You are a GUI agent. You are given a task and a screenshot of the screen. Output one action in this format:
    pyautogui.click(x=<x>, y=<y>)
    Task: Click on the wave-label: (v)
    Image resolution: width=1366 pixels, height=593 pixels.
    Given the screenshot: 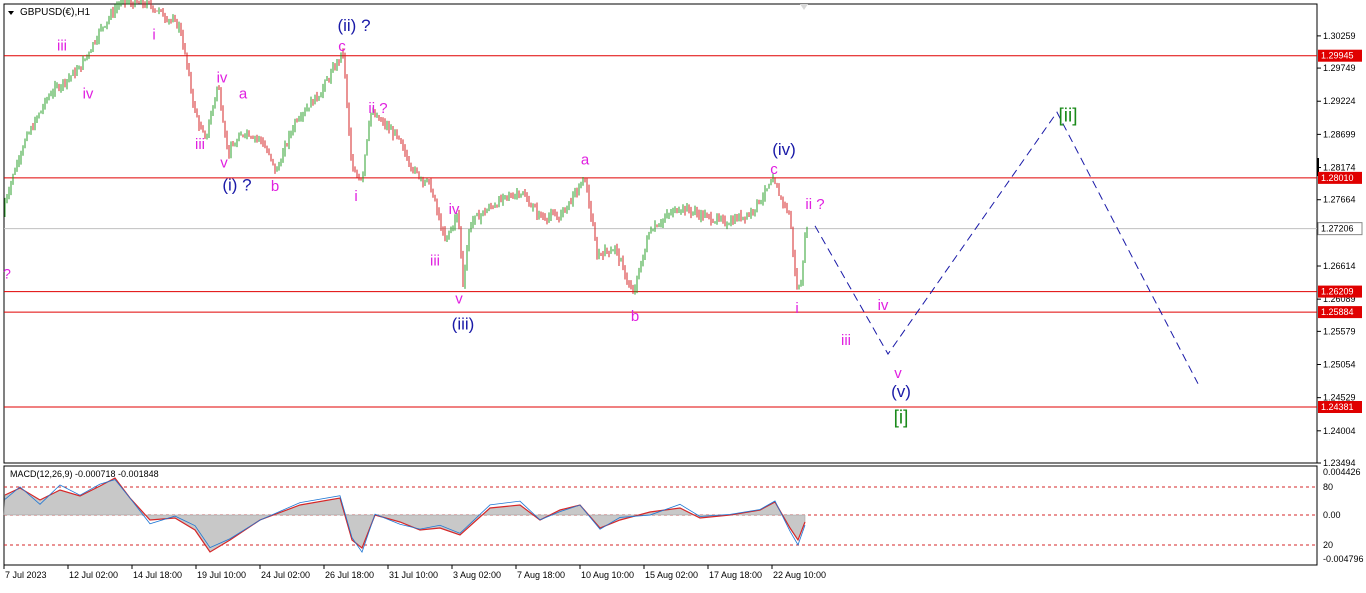 What is the action you would take?
    pyautogui.click(x=901, y=391)
    